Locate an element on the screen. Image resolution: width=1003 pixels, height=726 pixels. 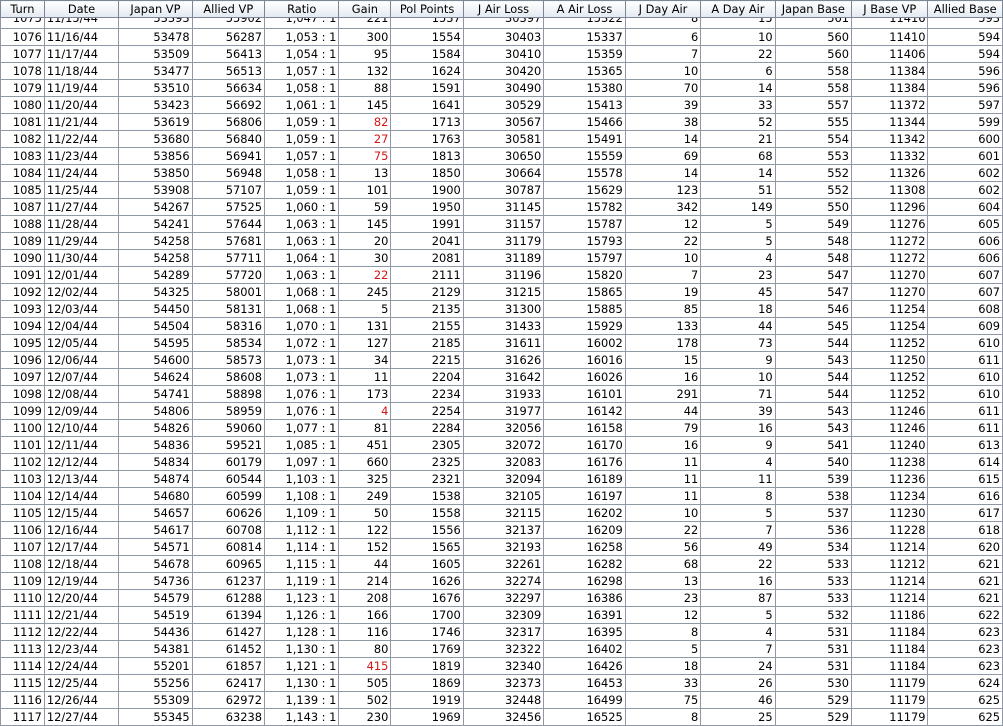
cell-a-day-air: 49 is located at coordinates (738, 547).